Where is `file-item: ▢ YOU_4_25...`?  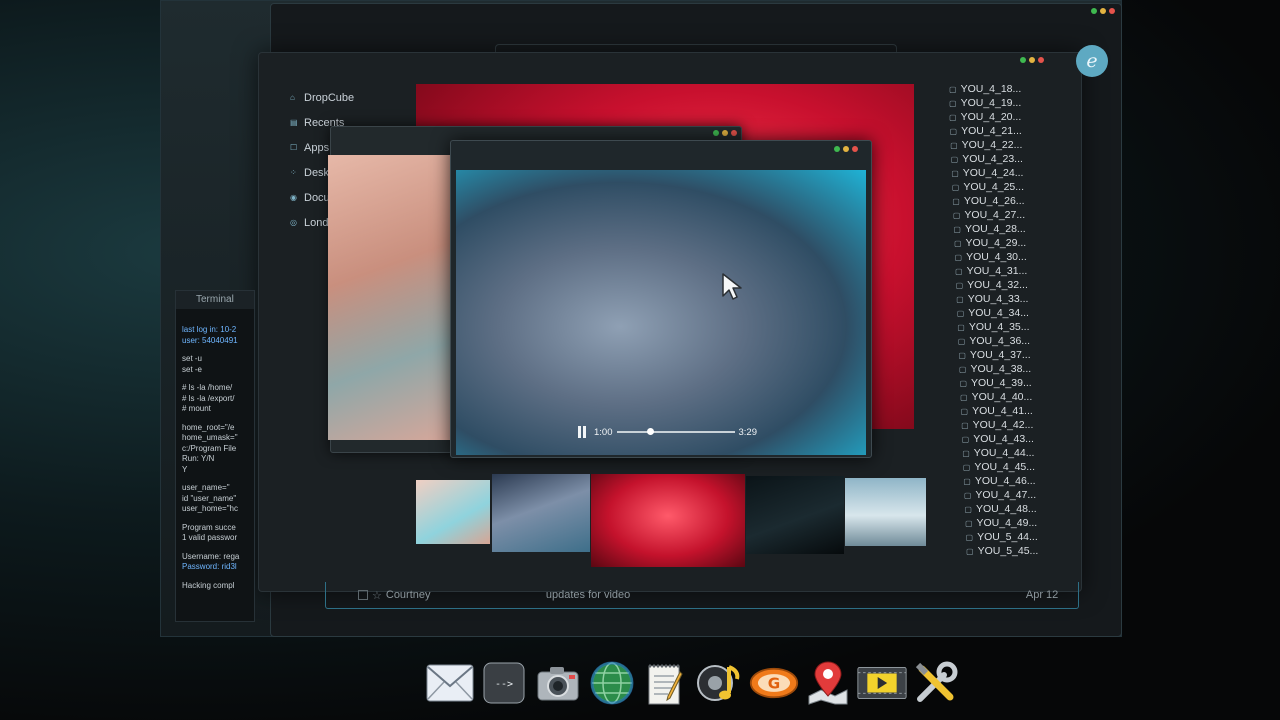
file-item: ▢ YOU_4_25... is located at coordinates (1008, 187).